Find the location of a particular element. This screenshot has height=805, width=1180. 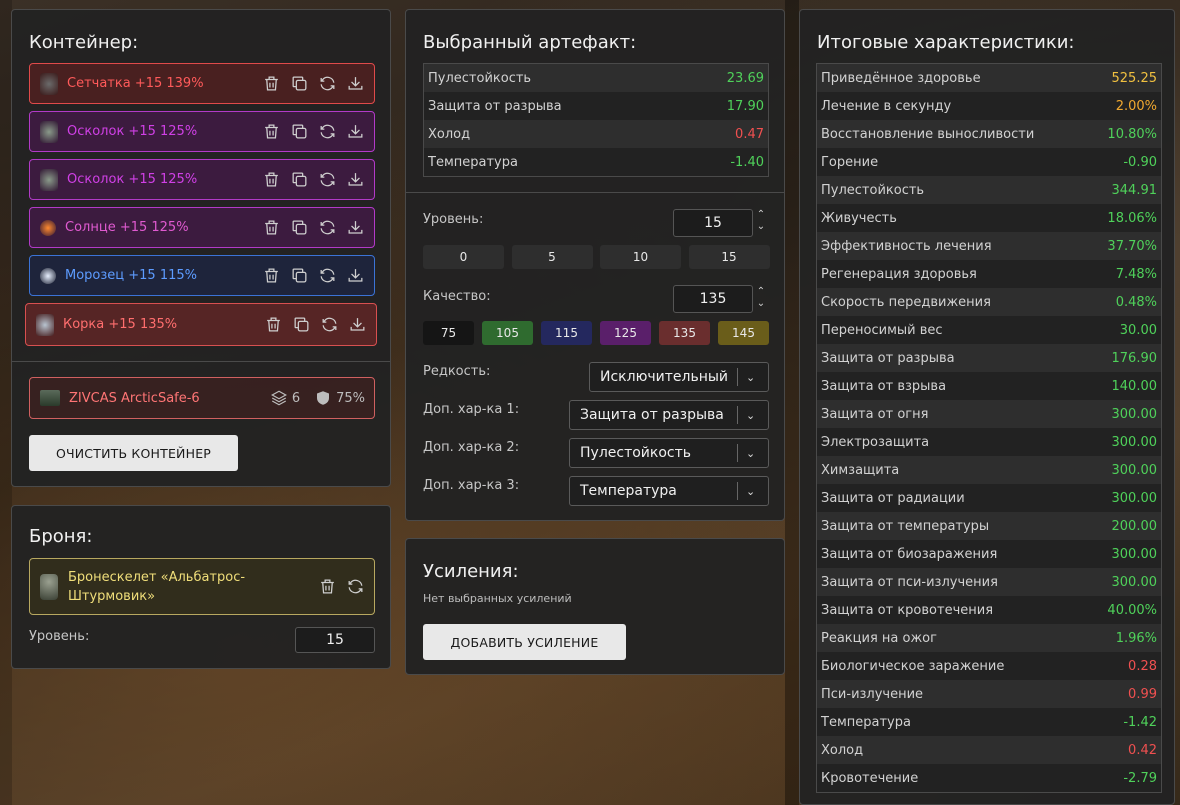

stat-label: Живучесть is located at coordinates (859, 218).